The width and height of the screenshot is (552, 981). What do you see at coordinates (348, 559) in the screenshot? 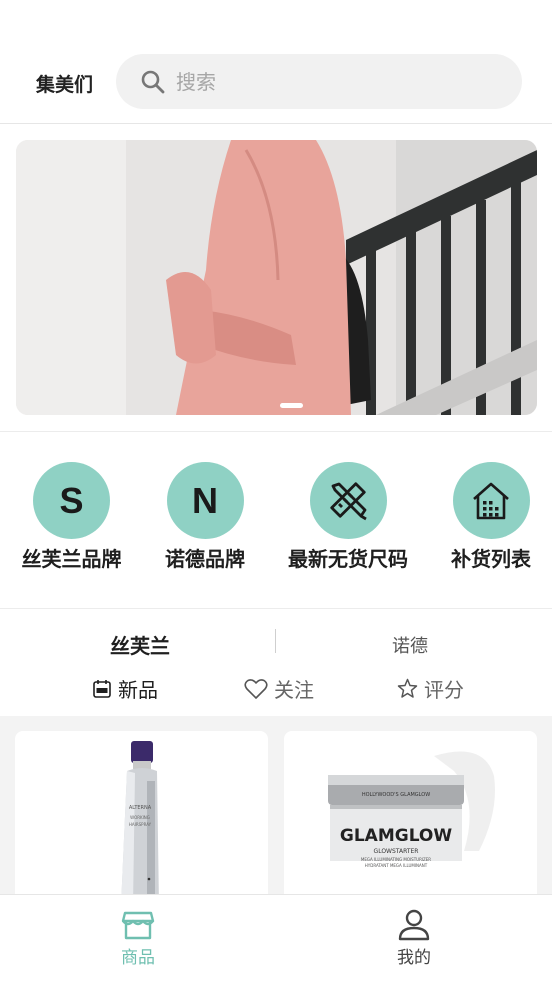
I see `entry-label: 最新无货尺码` at bounding box center [348, 559].